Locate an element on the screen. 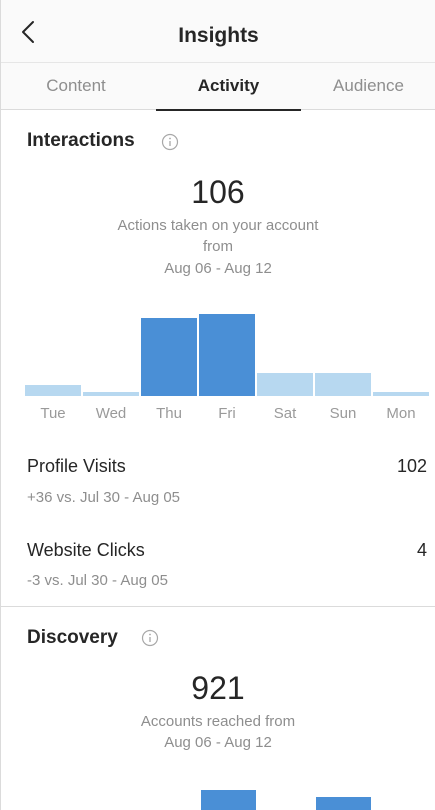 Image resolution: width=435 pixels, height=810 pixels. bar-sun is located at coordinates (343, 384).